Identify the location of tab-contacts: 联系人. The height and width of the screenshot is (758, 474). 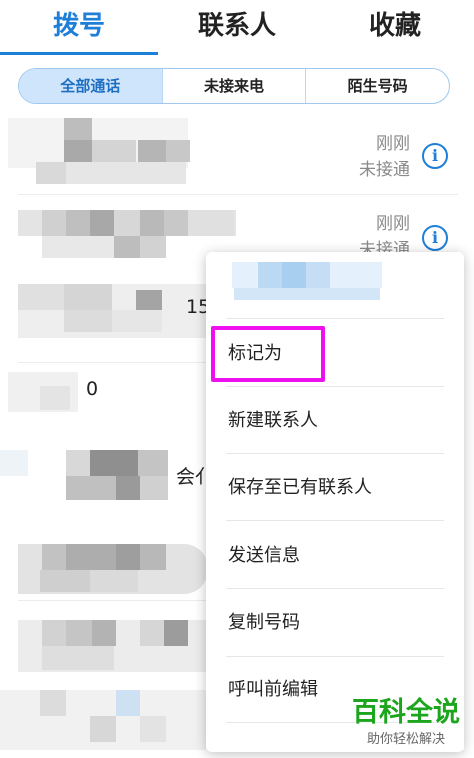
(237, 26).